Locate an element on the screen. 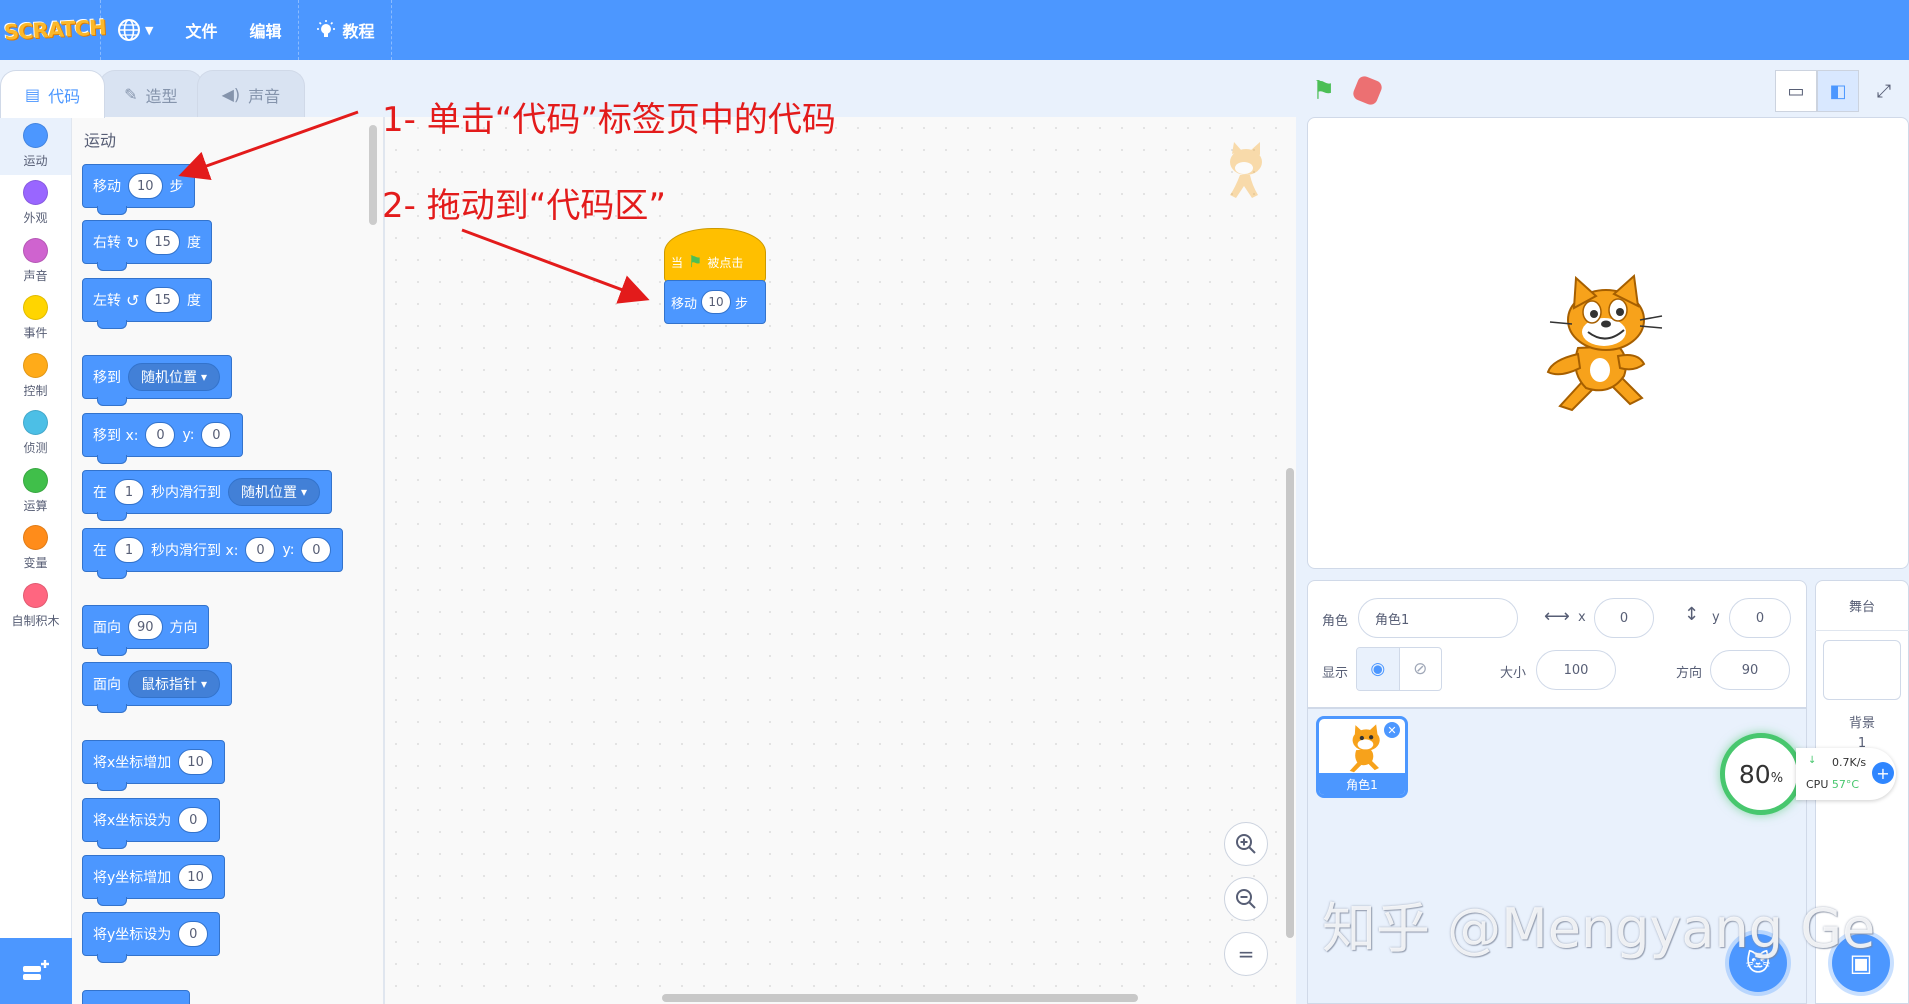 The height and width of the screenshot is (1004, 1909). size-field: 100 is located at coordinates (1576, 670).